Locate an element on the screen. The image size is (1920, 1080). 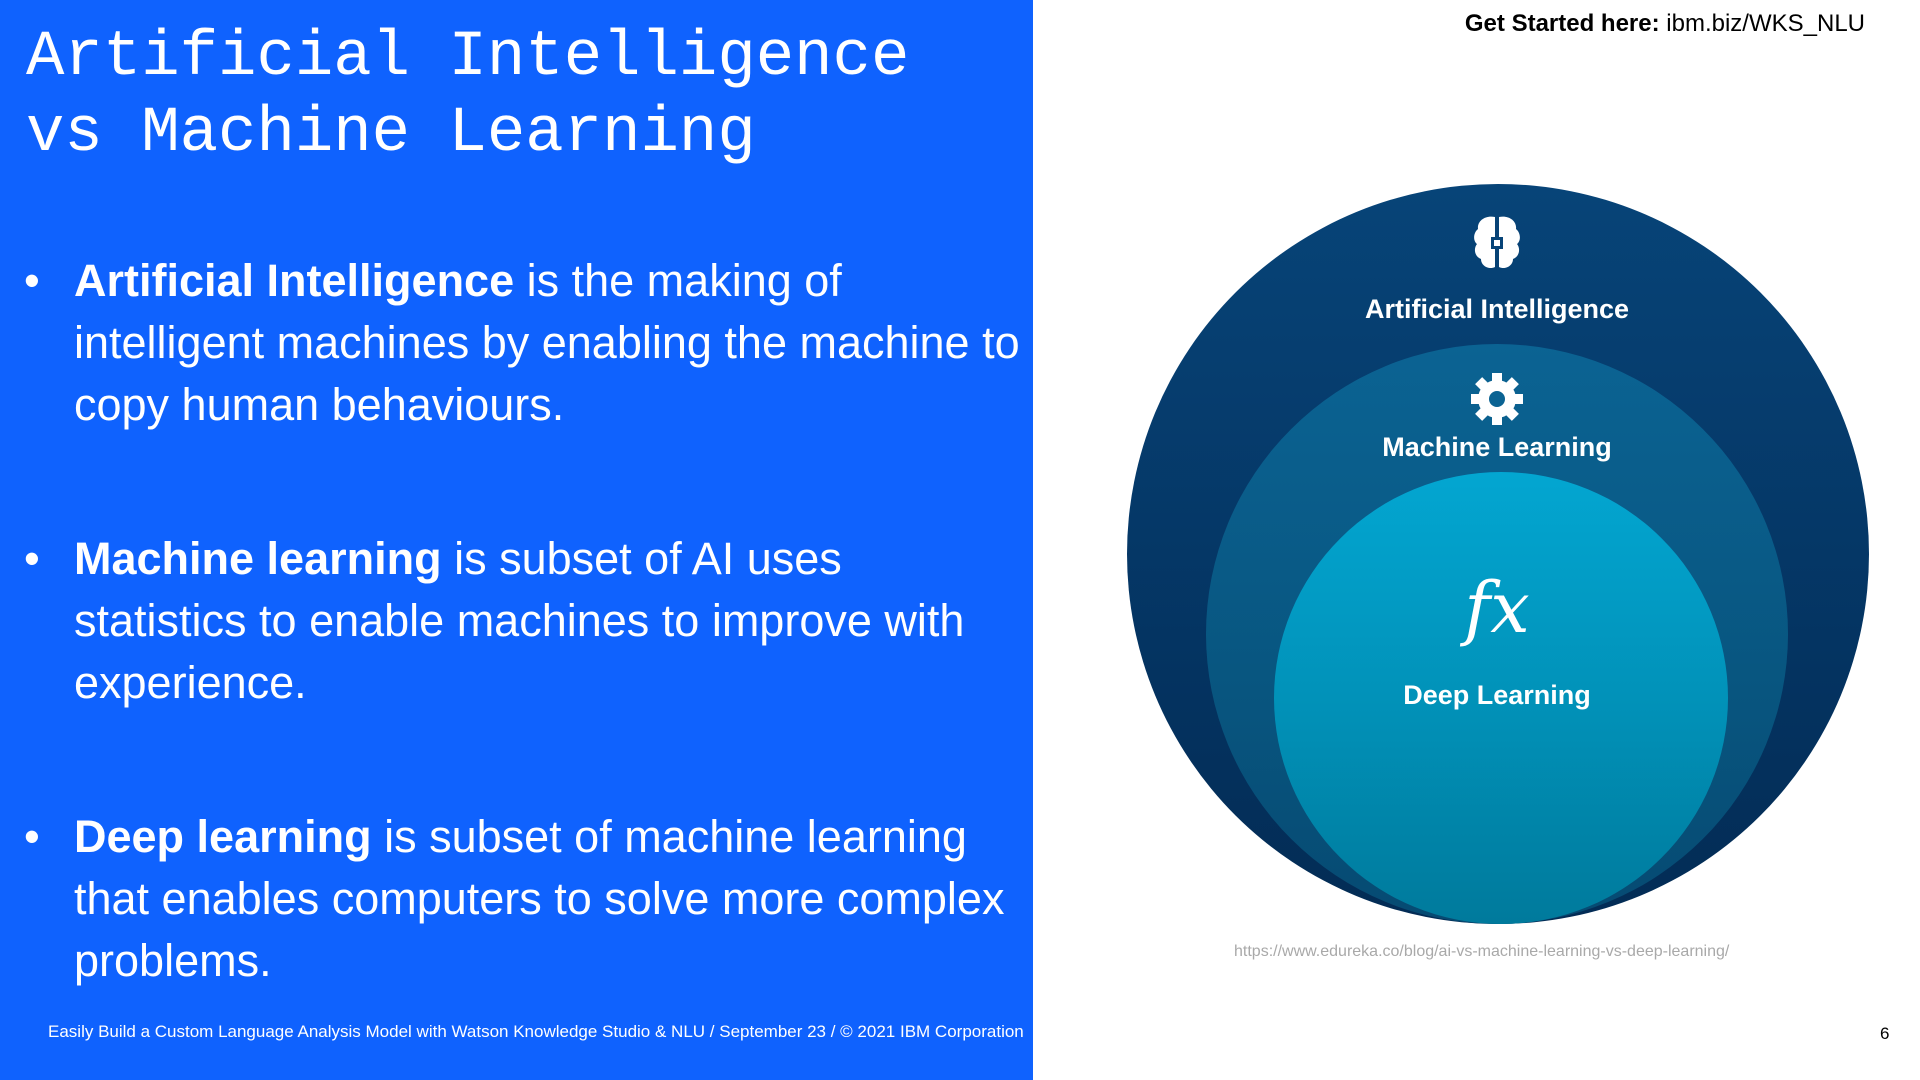
bullet-term: Artificial Intelligence is located at coordinates (294, 280).